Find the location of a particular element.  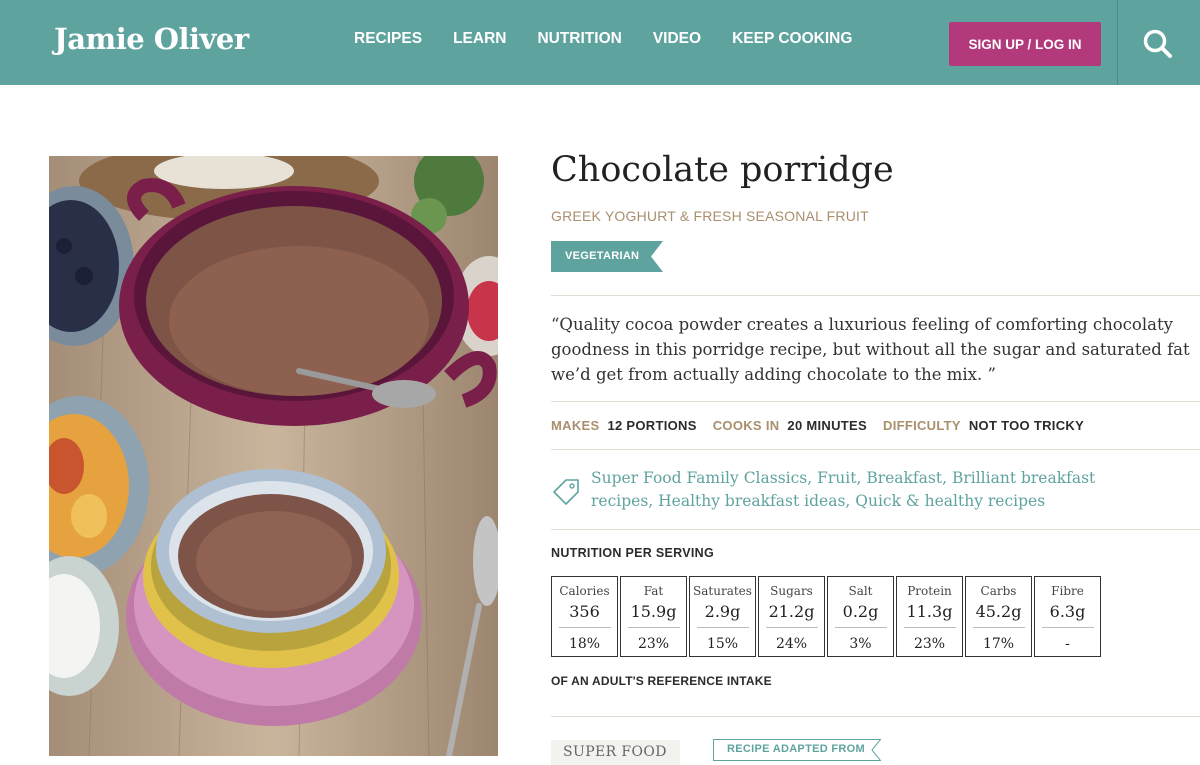

nutrition-cell: Calories 356 18% is located at coordinates (584, 616).